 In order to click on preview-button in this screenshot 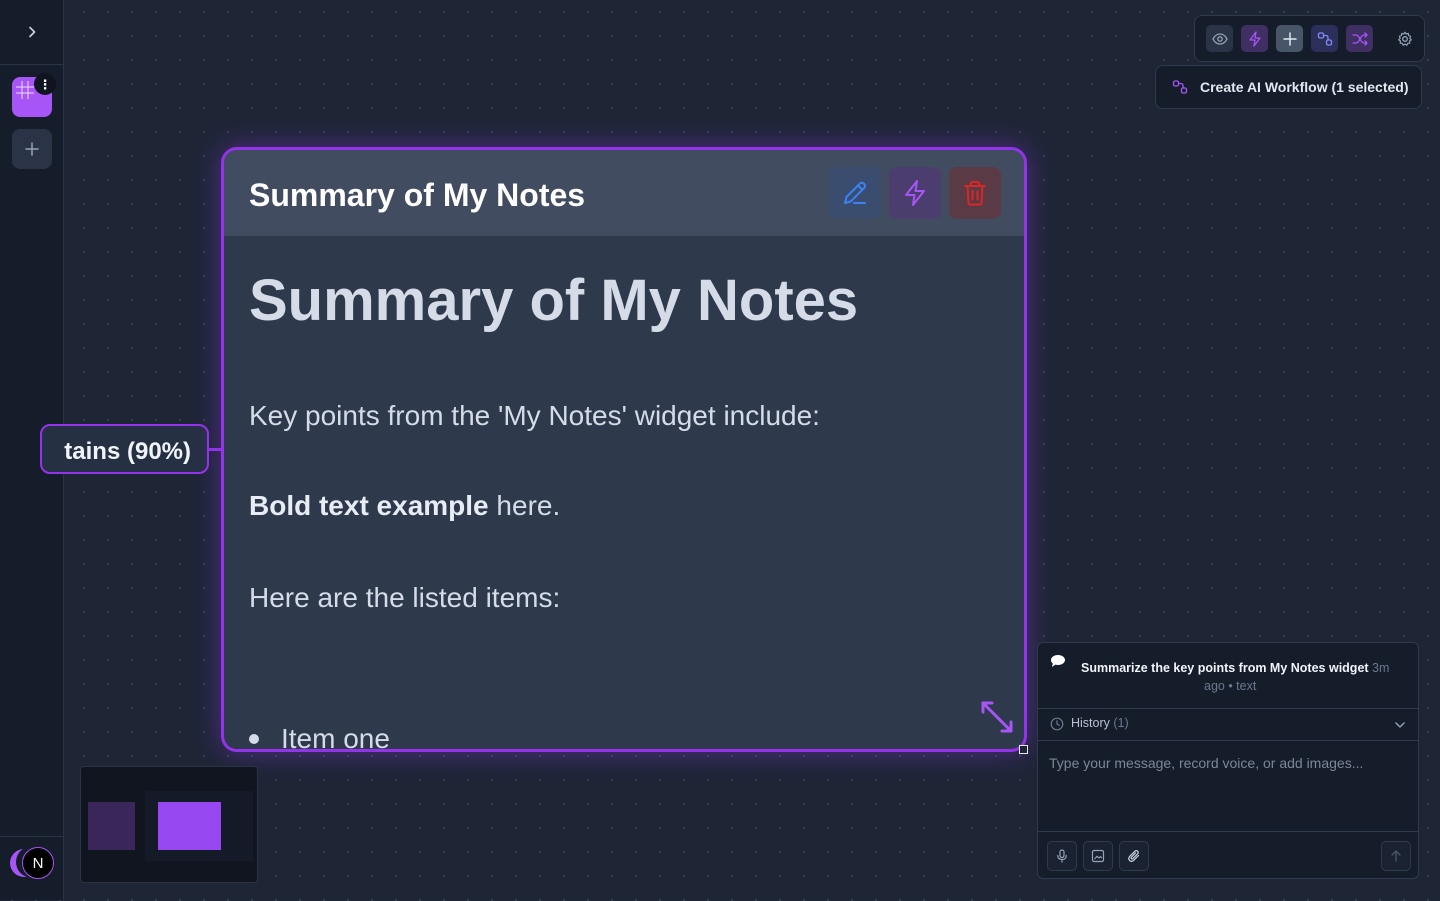, I will do `click(1219, 38)`.